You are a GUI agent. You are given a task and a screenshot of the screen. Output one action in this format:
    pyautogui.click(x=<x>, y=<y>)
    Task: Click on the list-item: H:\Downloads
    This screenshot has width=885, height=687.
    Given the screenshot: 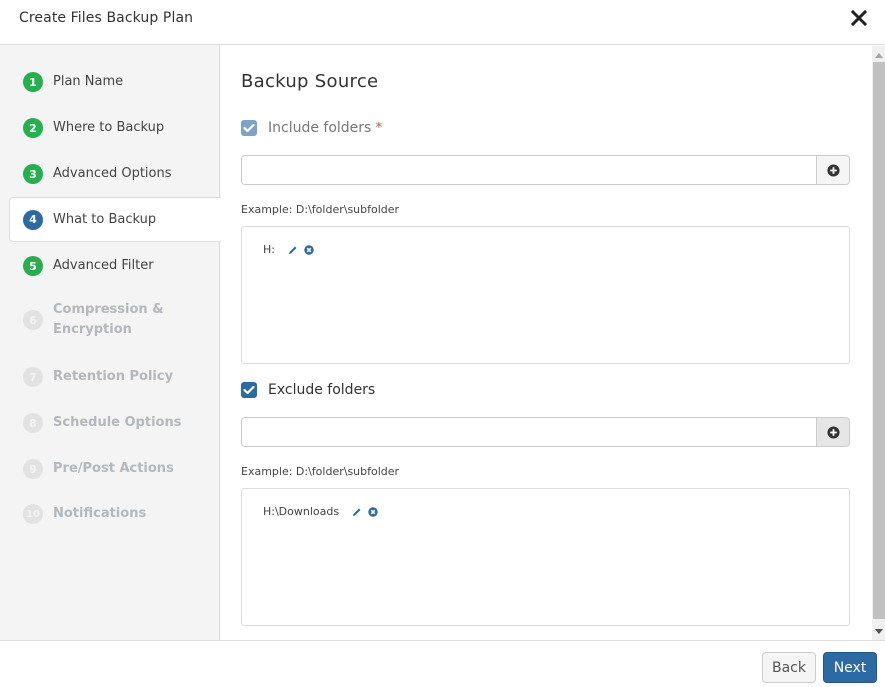 What is the action you would take?
    pyautogui.click(x=320, y=511)
    